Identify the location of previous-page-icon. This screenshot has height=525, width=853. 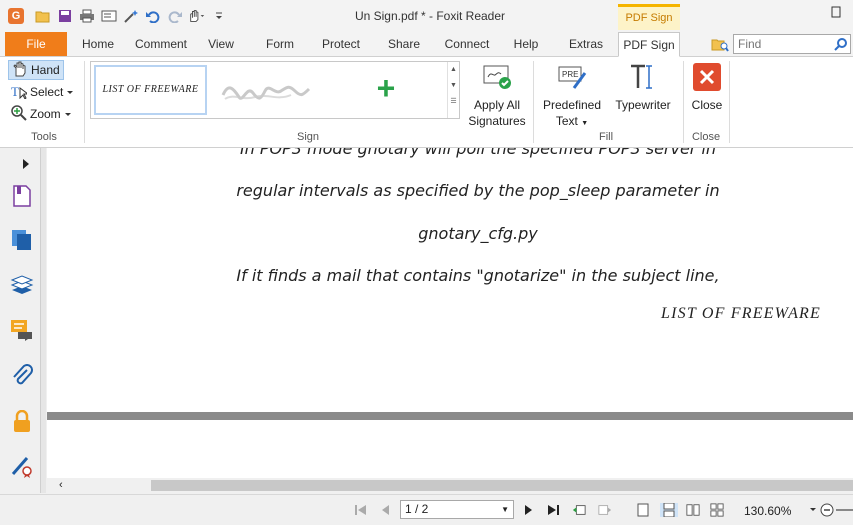
(385, 510).